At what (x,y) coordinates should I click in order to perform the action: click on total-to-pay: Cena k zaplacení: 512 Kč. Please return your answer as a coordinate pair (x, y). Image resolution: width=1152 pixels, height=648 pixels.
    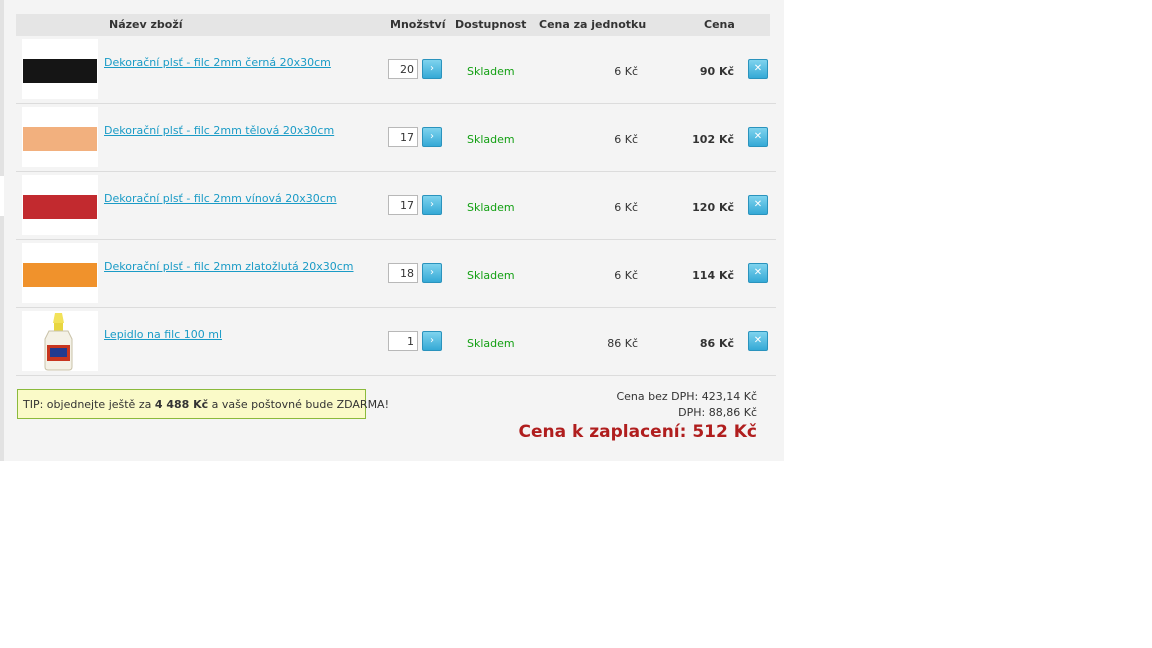
    Looking at the image, I should click on (637, 432).